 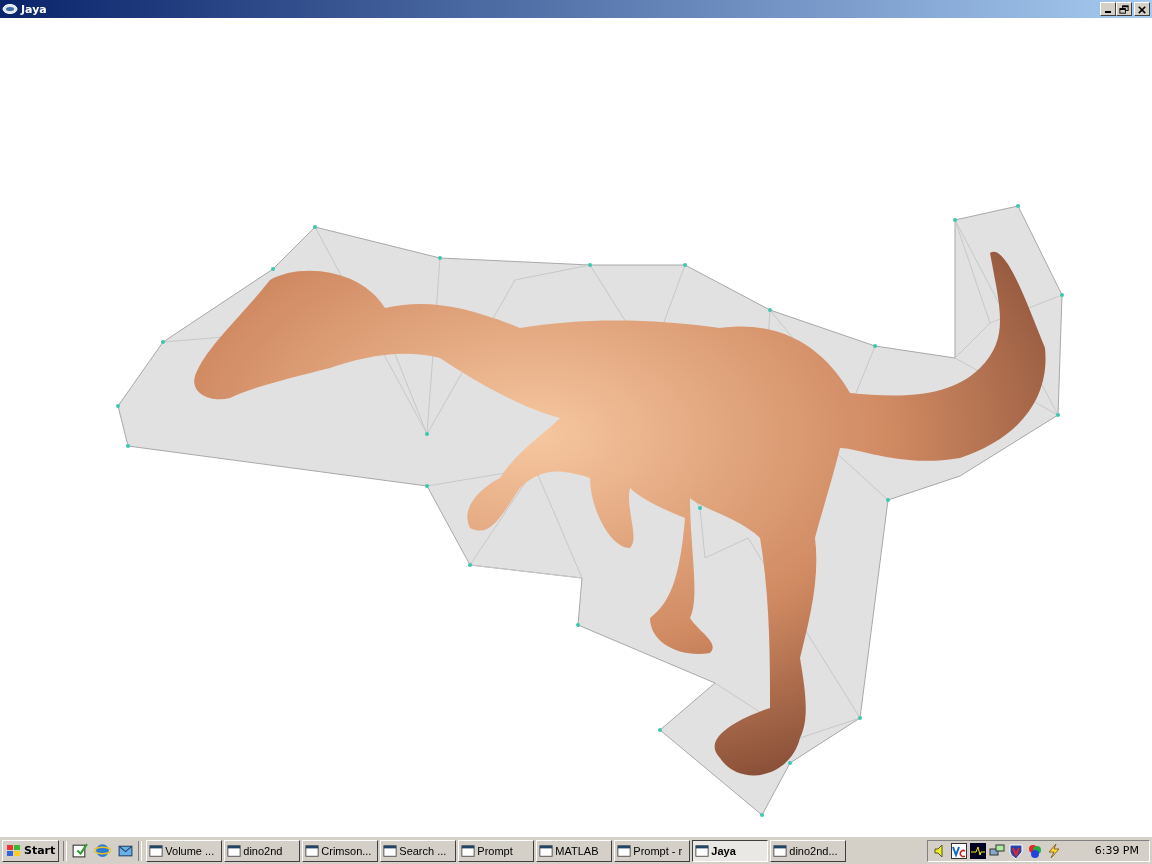 What do you see at coordinates (31, 850) in the screenshot?
I see `start-button: Start` at bounding box center [31, 850].